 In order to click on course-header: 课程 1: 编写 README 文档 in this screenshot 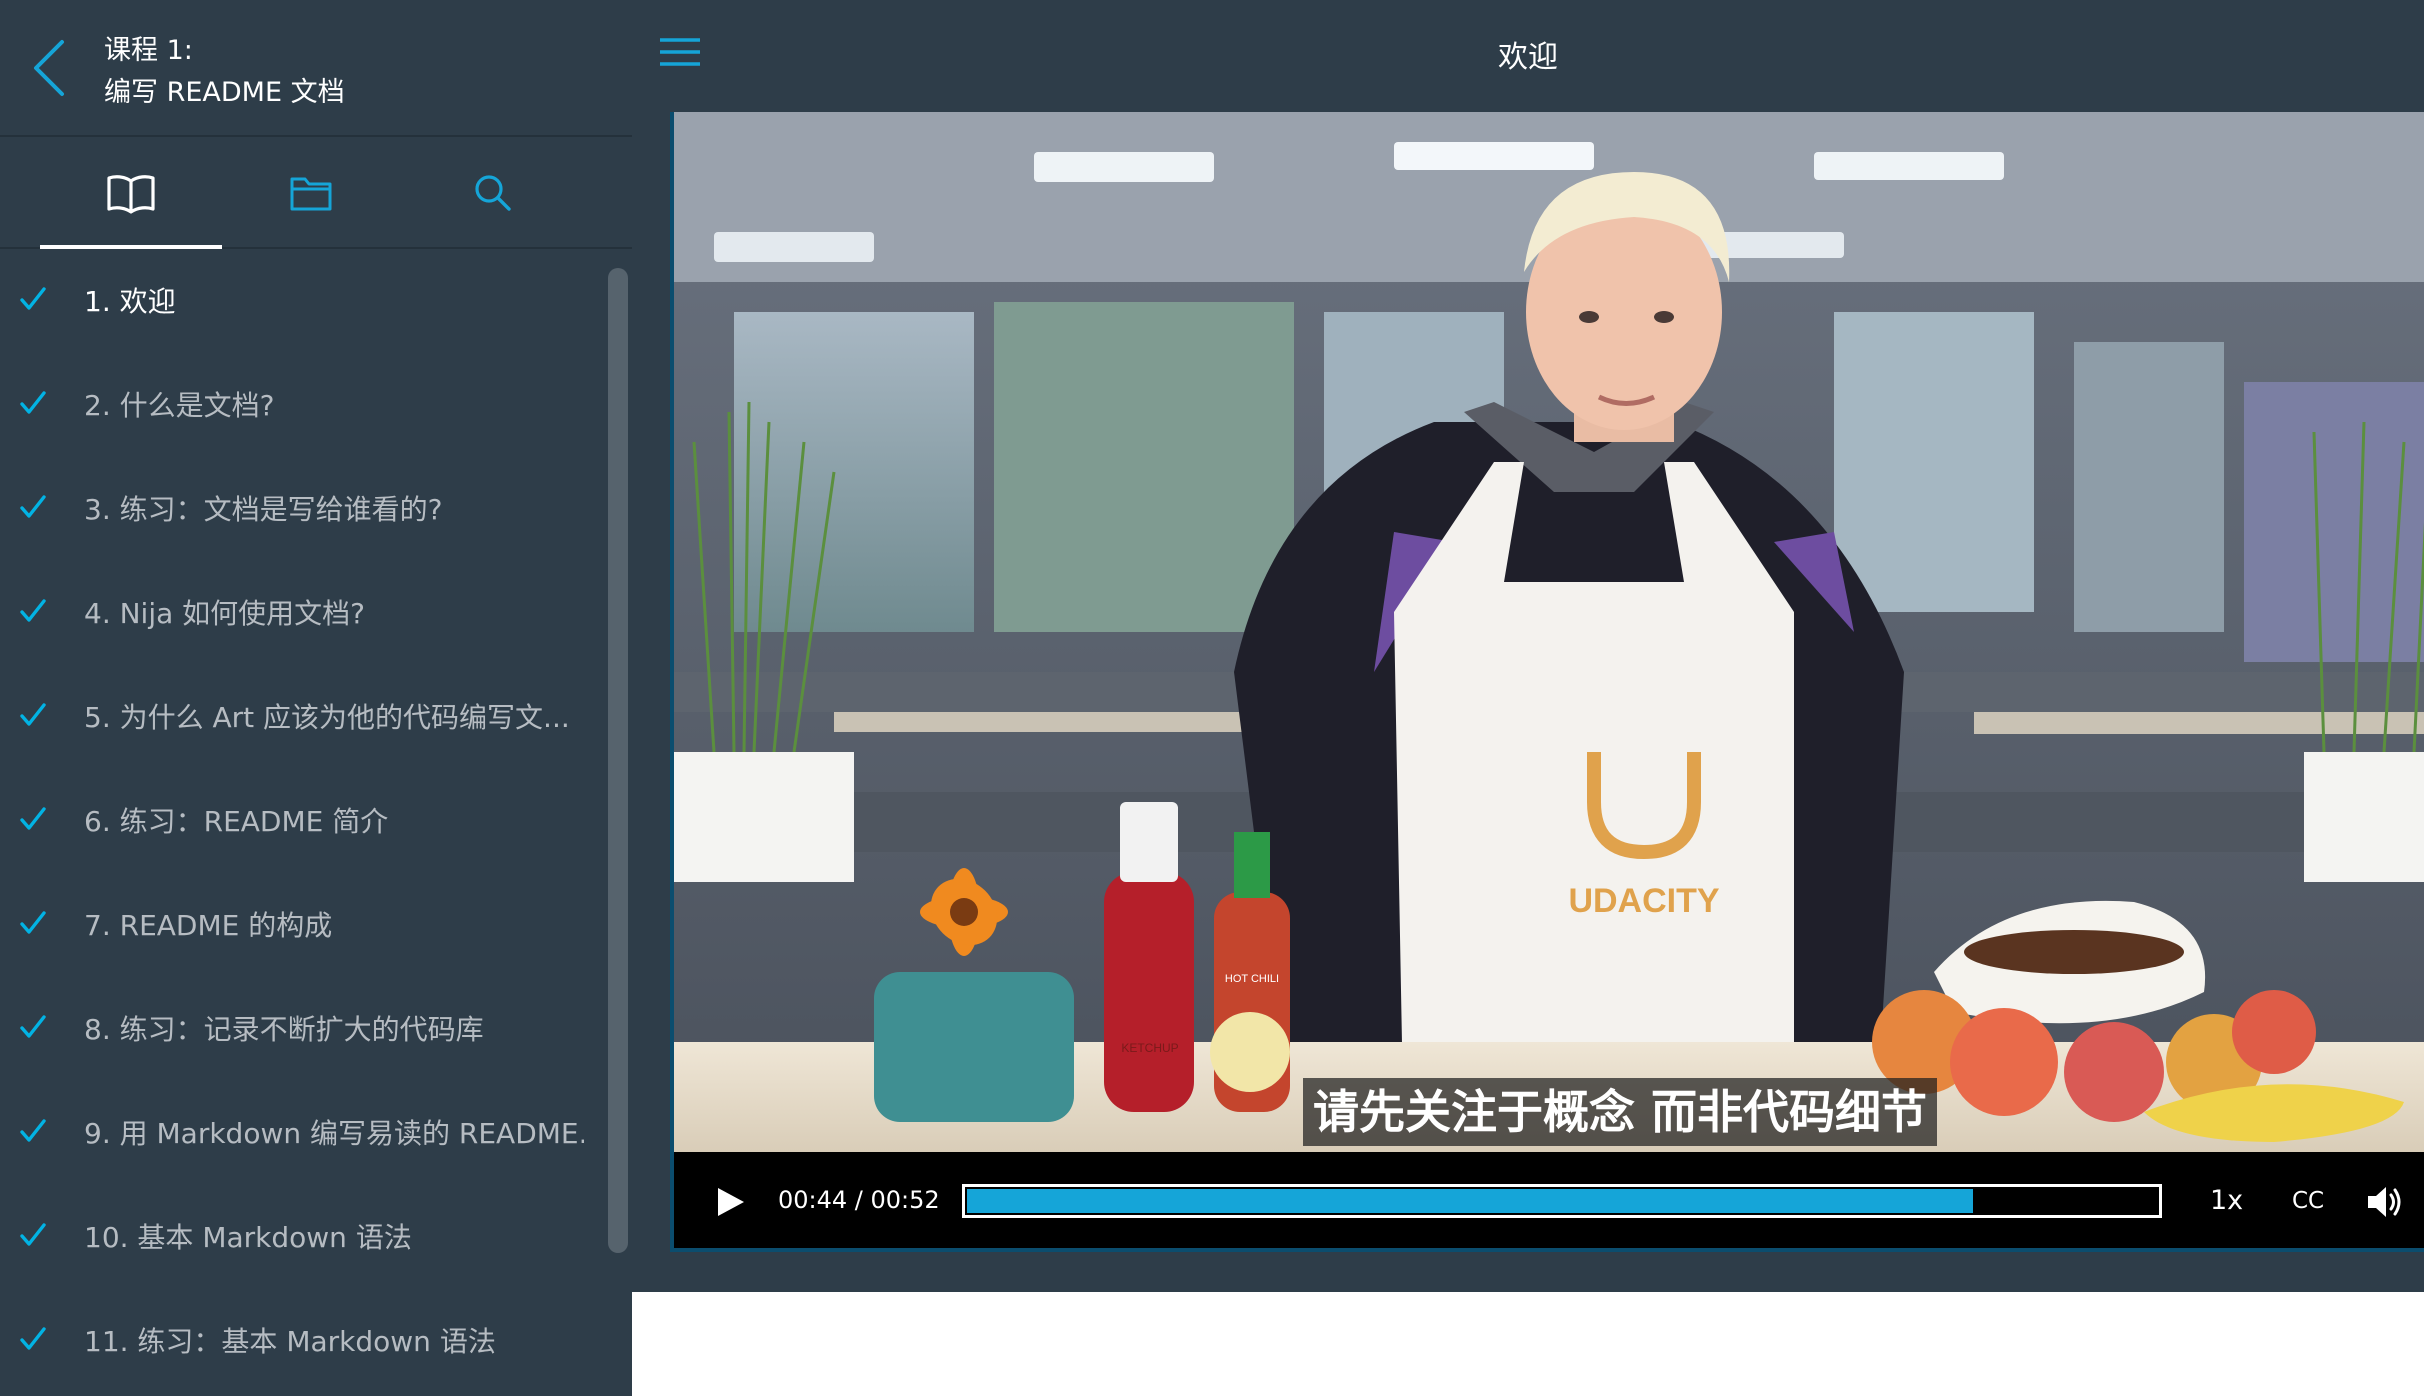, I will do `click(316, 68)`.